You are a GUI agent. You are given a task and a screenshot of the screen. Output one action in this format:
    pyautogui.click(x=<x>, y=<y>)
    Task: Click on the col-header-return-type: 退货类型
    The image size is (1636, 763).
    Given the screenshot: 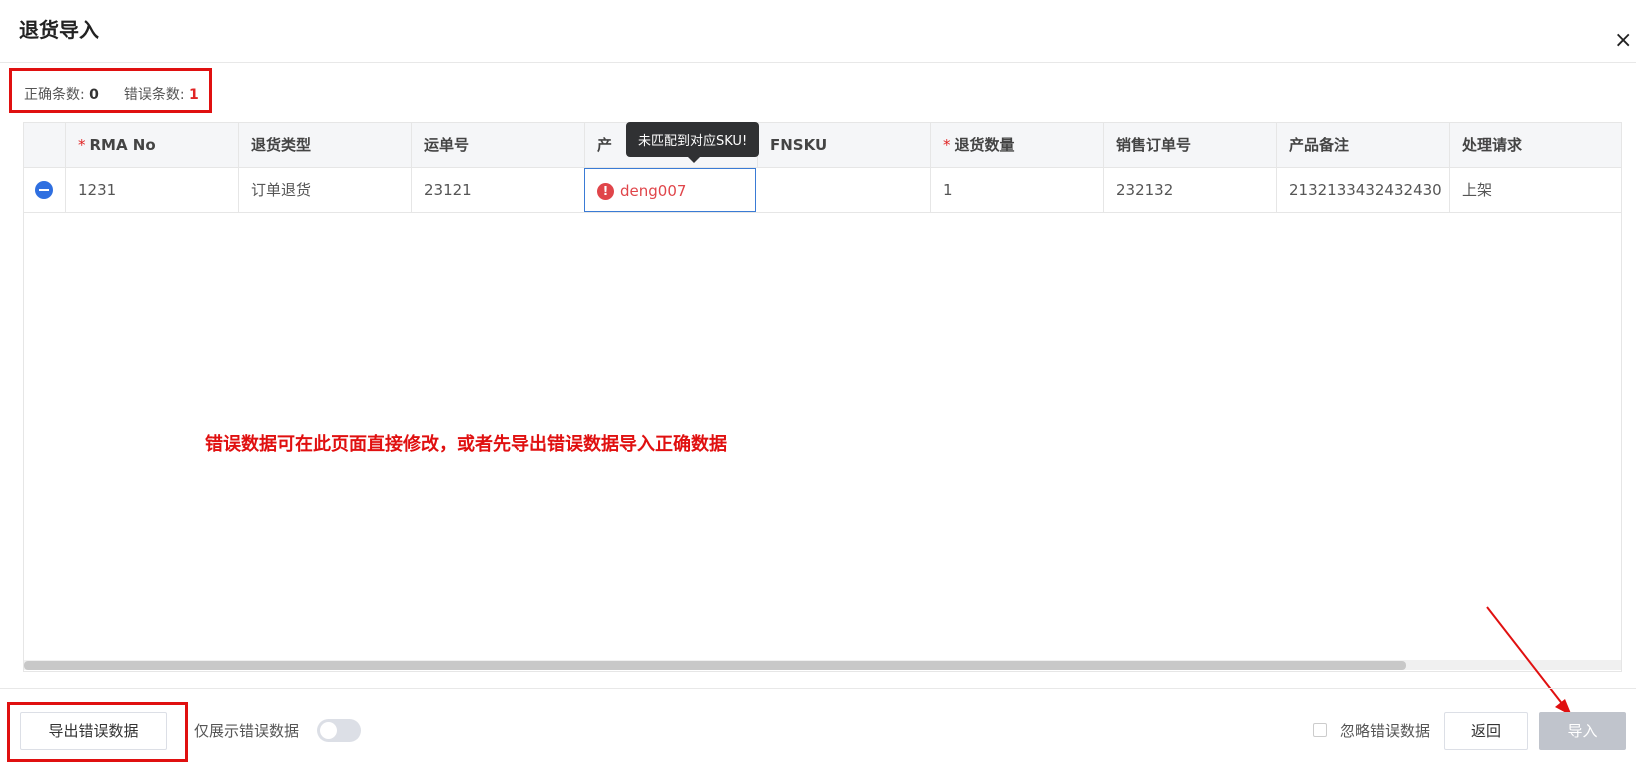 What is the action you would take?
    pyautogui.click(x=325, y=145)
    